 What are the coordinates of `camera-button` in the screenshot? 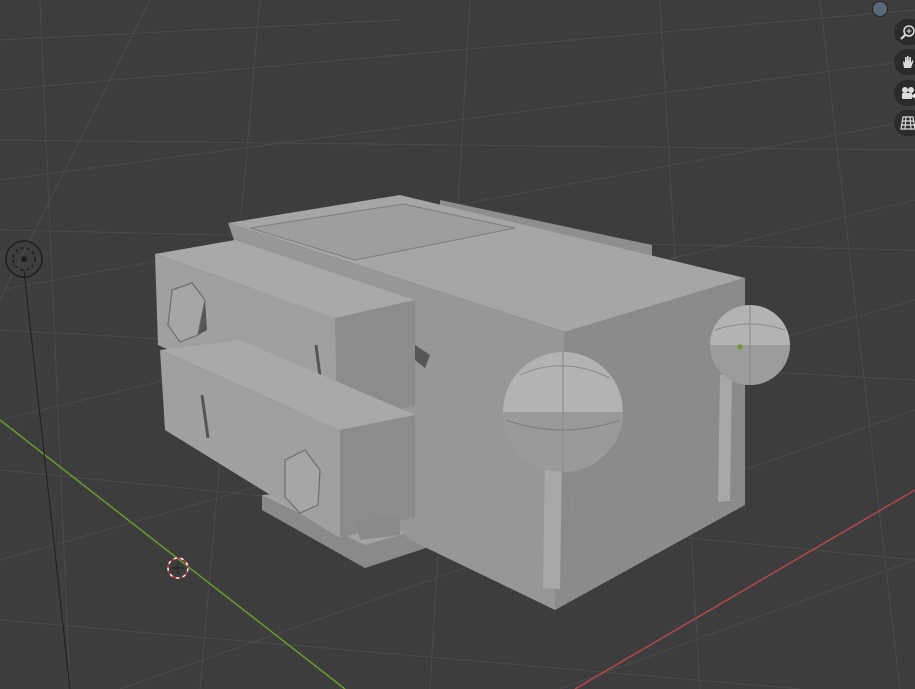 It's located at (904, 93).